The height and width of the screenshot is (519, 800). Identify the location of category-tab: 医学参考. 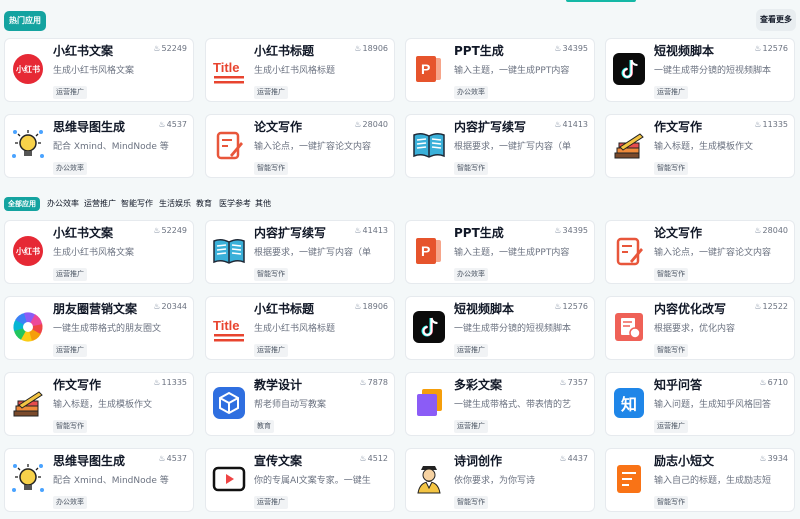
(235, 204).